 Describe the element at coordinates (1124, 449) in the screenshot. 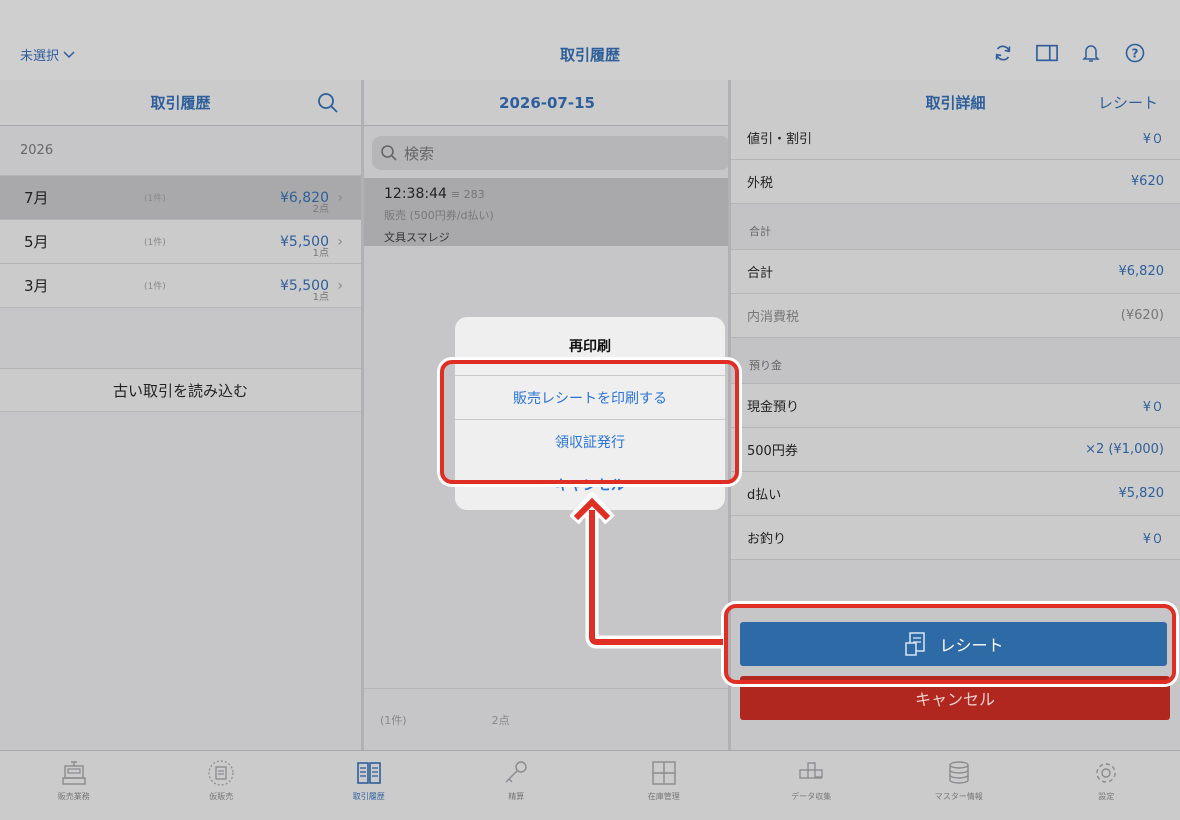

I see `detail-value: ×2 (¥1,000)` at that location.